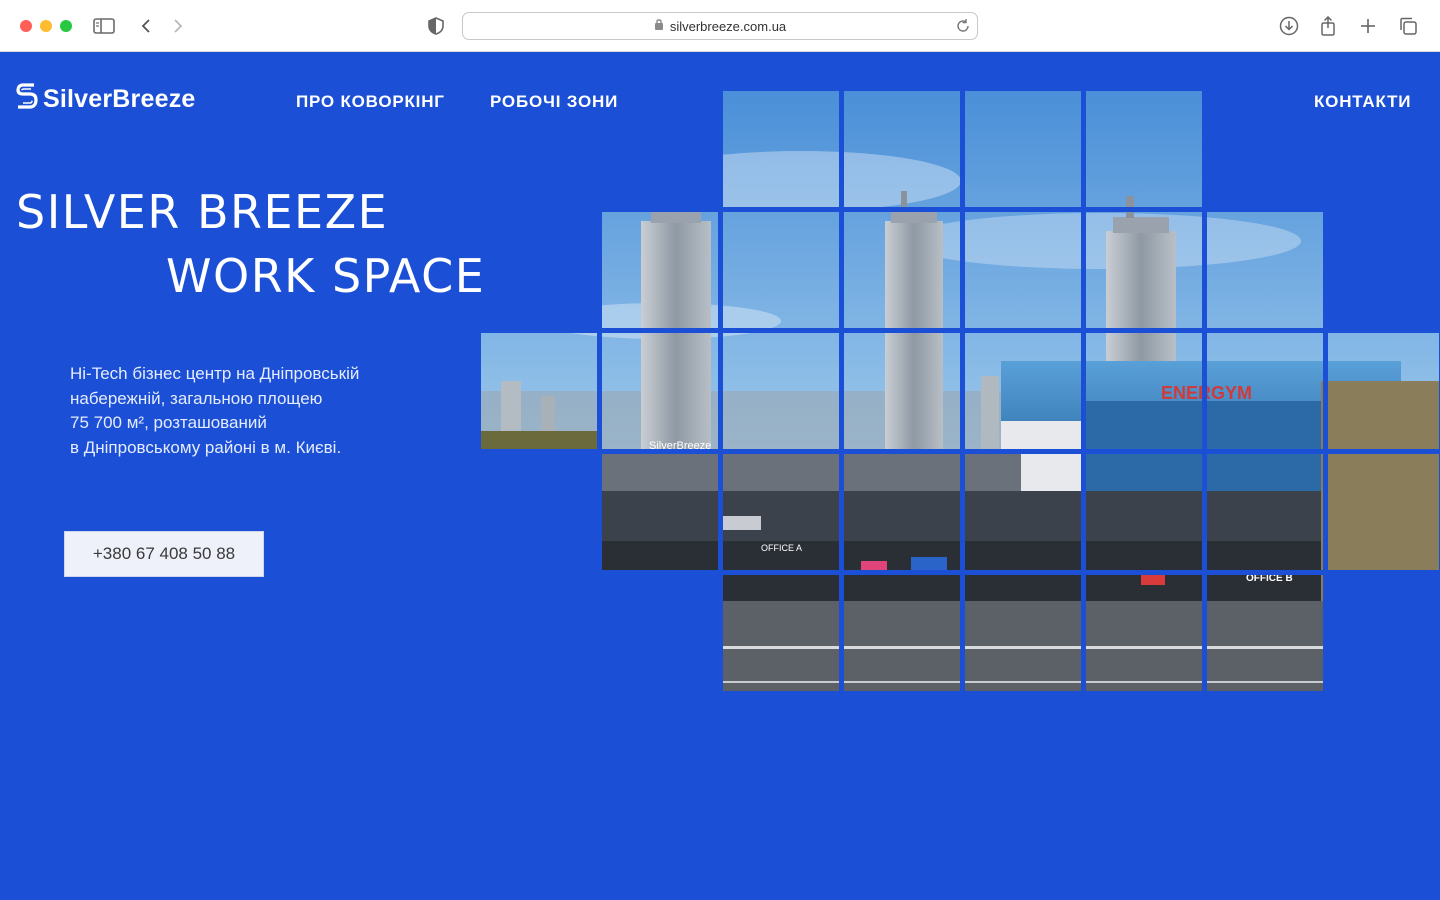  What do you see at coordinates (1269, 579) in the screenshot?
I see `svg-text: OFFICE B` at bounding box center [1269, 579].